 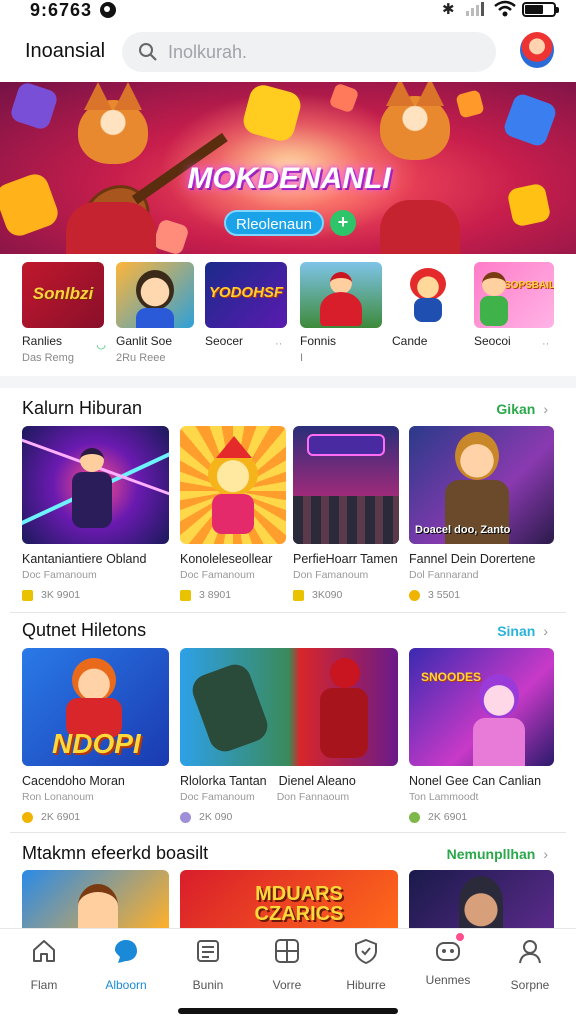 What do you see at coordinates (514, 307) in the screenshot?
I see `category-item: SOPSBAIL Seocoi ··` at bounding box center [514, 307].